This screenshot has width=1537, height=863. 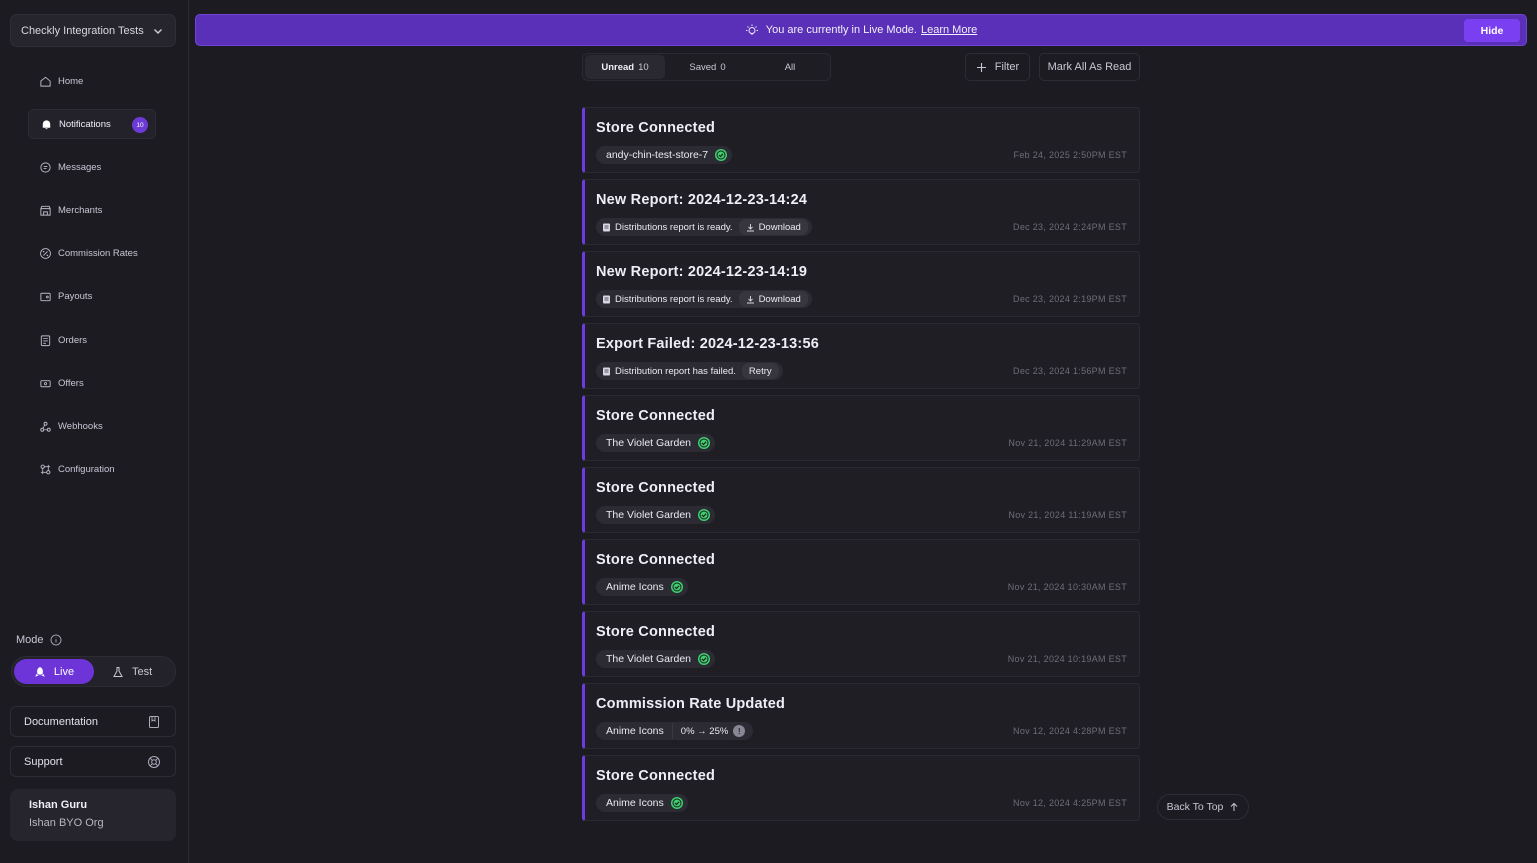 What do you see at coordinates (949, 30) in the screenshot?
I see `learn-more-link: Learn More` at bounding box center [949, 30].